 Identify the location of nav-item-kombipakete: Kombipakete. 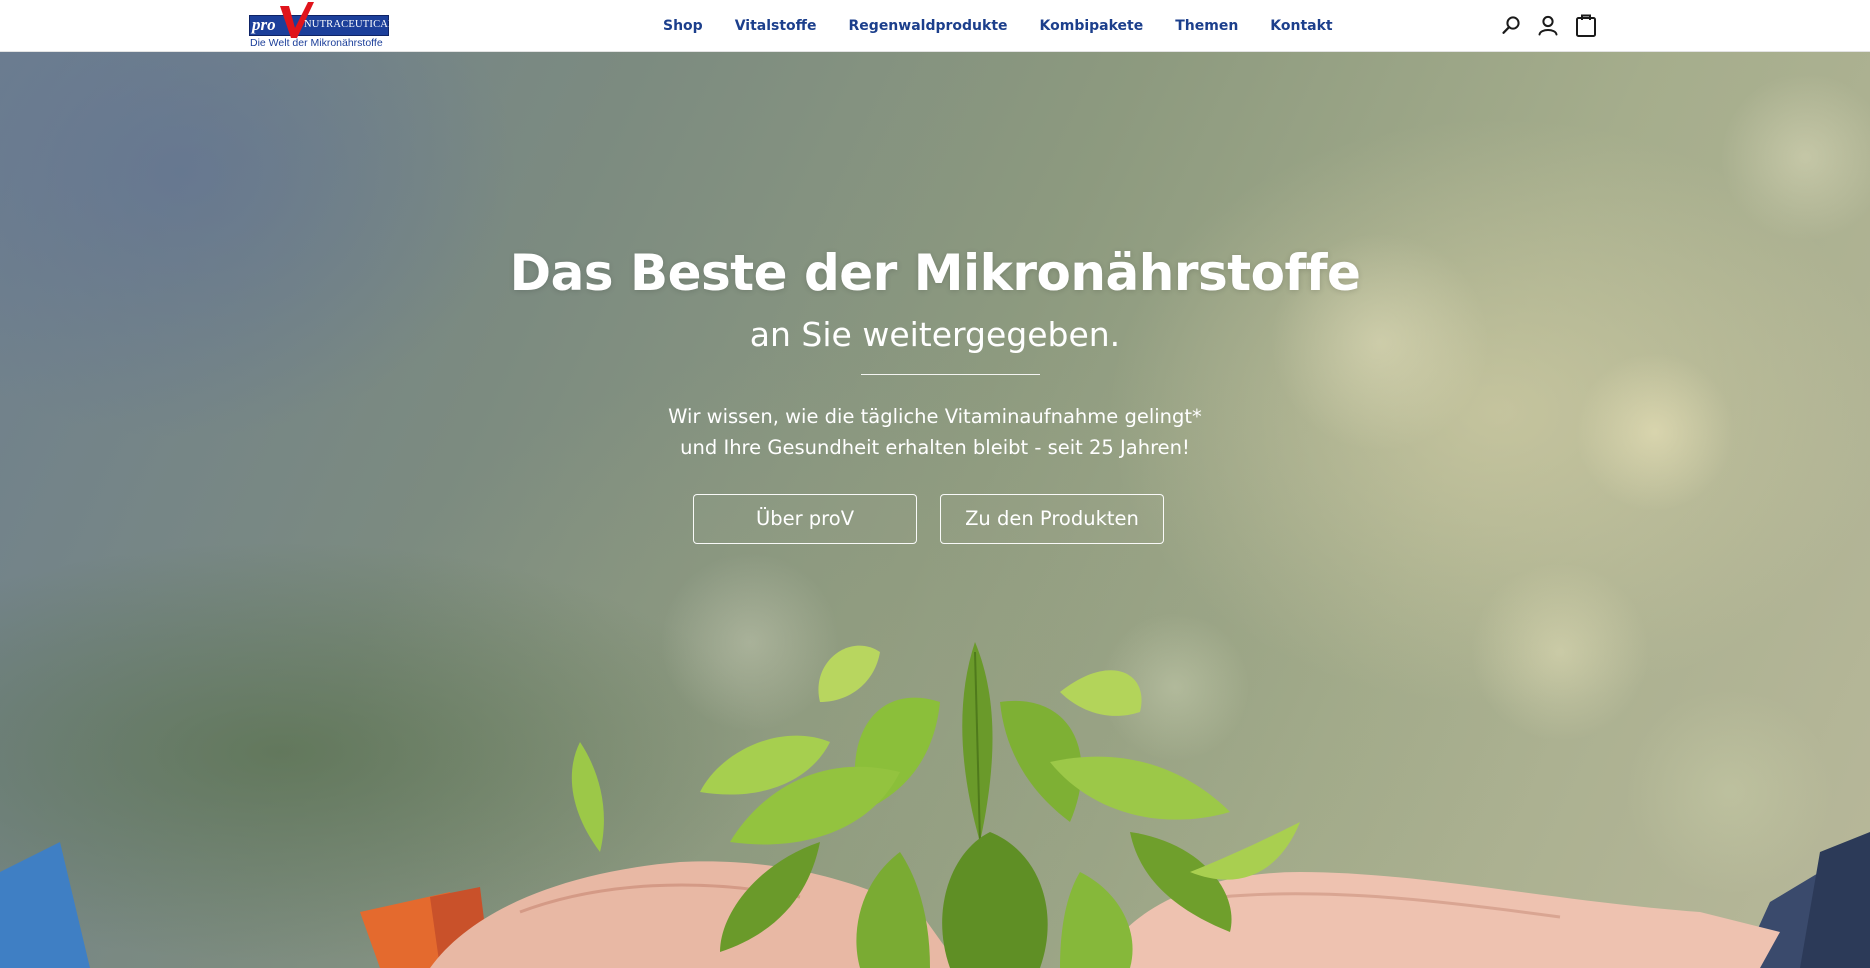
(1092, 26).